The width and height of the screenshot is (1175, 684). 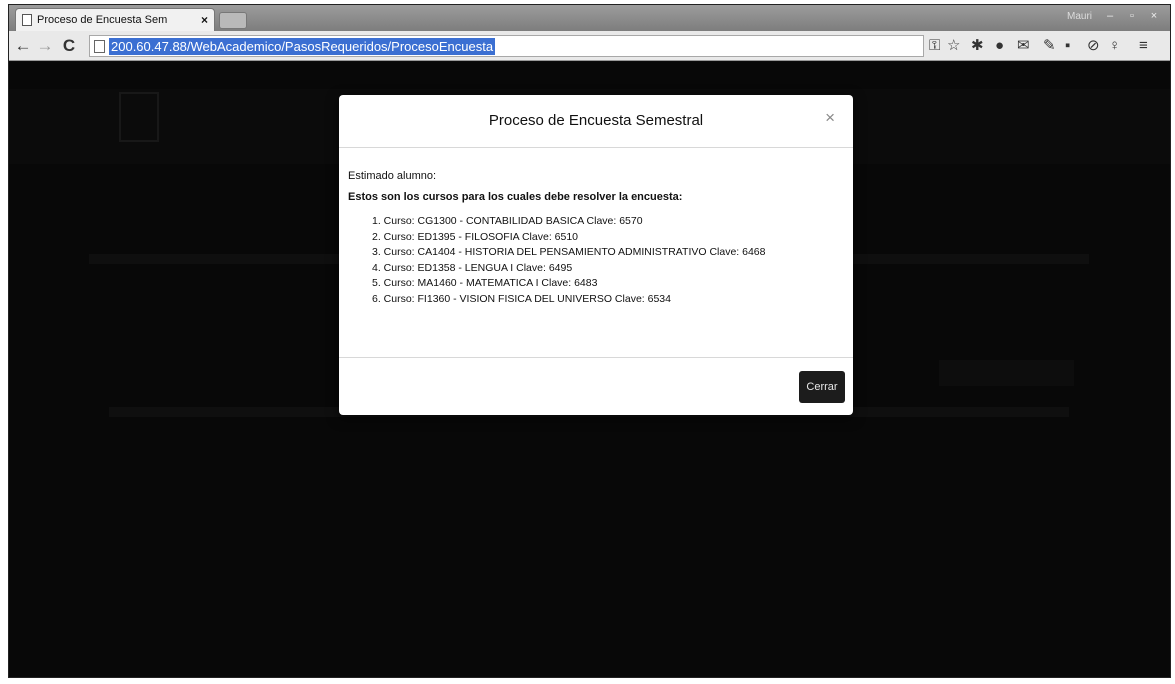 I want to click on back-button: ←, so click(x=23, y=46).